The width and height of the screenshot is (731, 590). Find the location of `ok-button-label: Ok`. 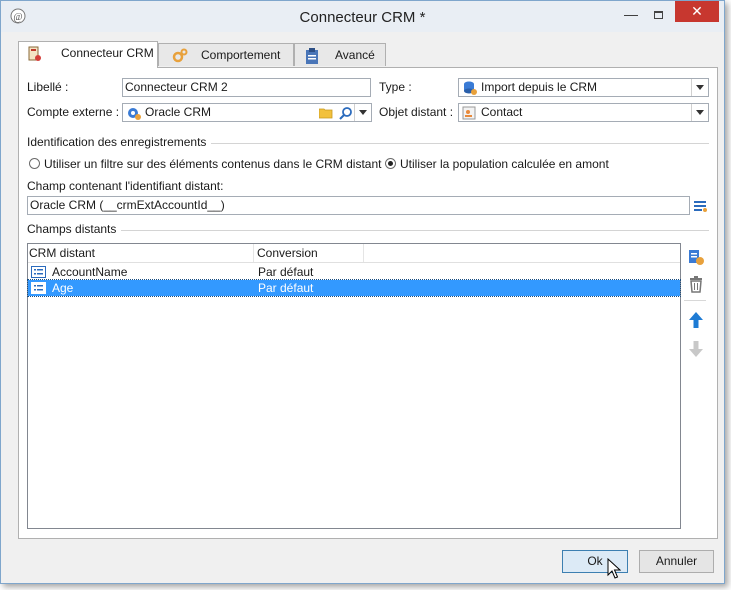

ok-button-label: Ok is located at coordinates (595, 561).